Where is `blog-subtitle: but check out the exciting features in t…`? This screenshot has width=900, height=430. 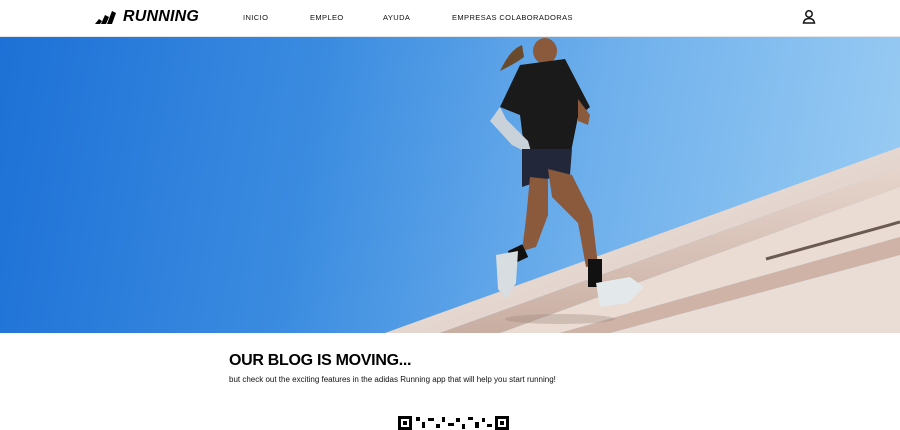
blog-subtitle: but check out the exciting features in t… is located at coordinates (392, 379).